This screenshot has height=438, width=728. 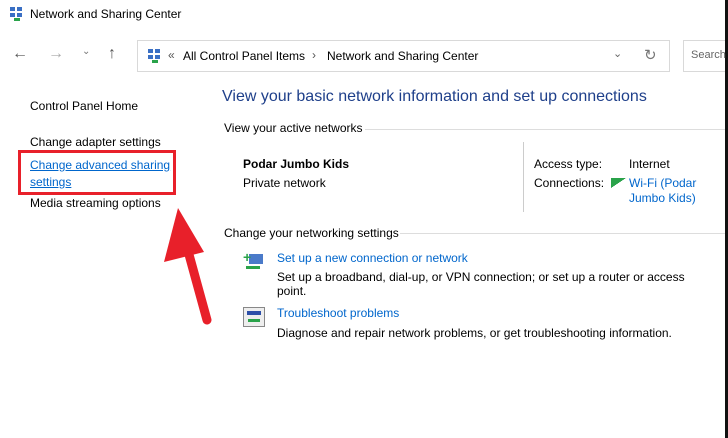 What do you see at coordinates (372, 258) in the screenshot?
I see `task-new-connection: Set up a new connection or network` at bounding box center [372, 258].